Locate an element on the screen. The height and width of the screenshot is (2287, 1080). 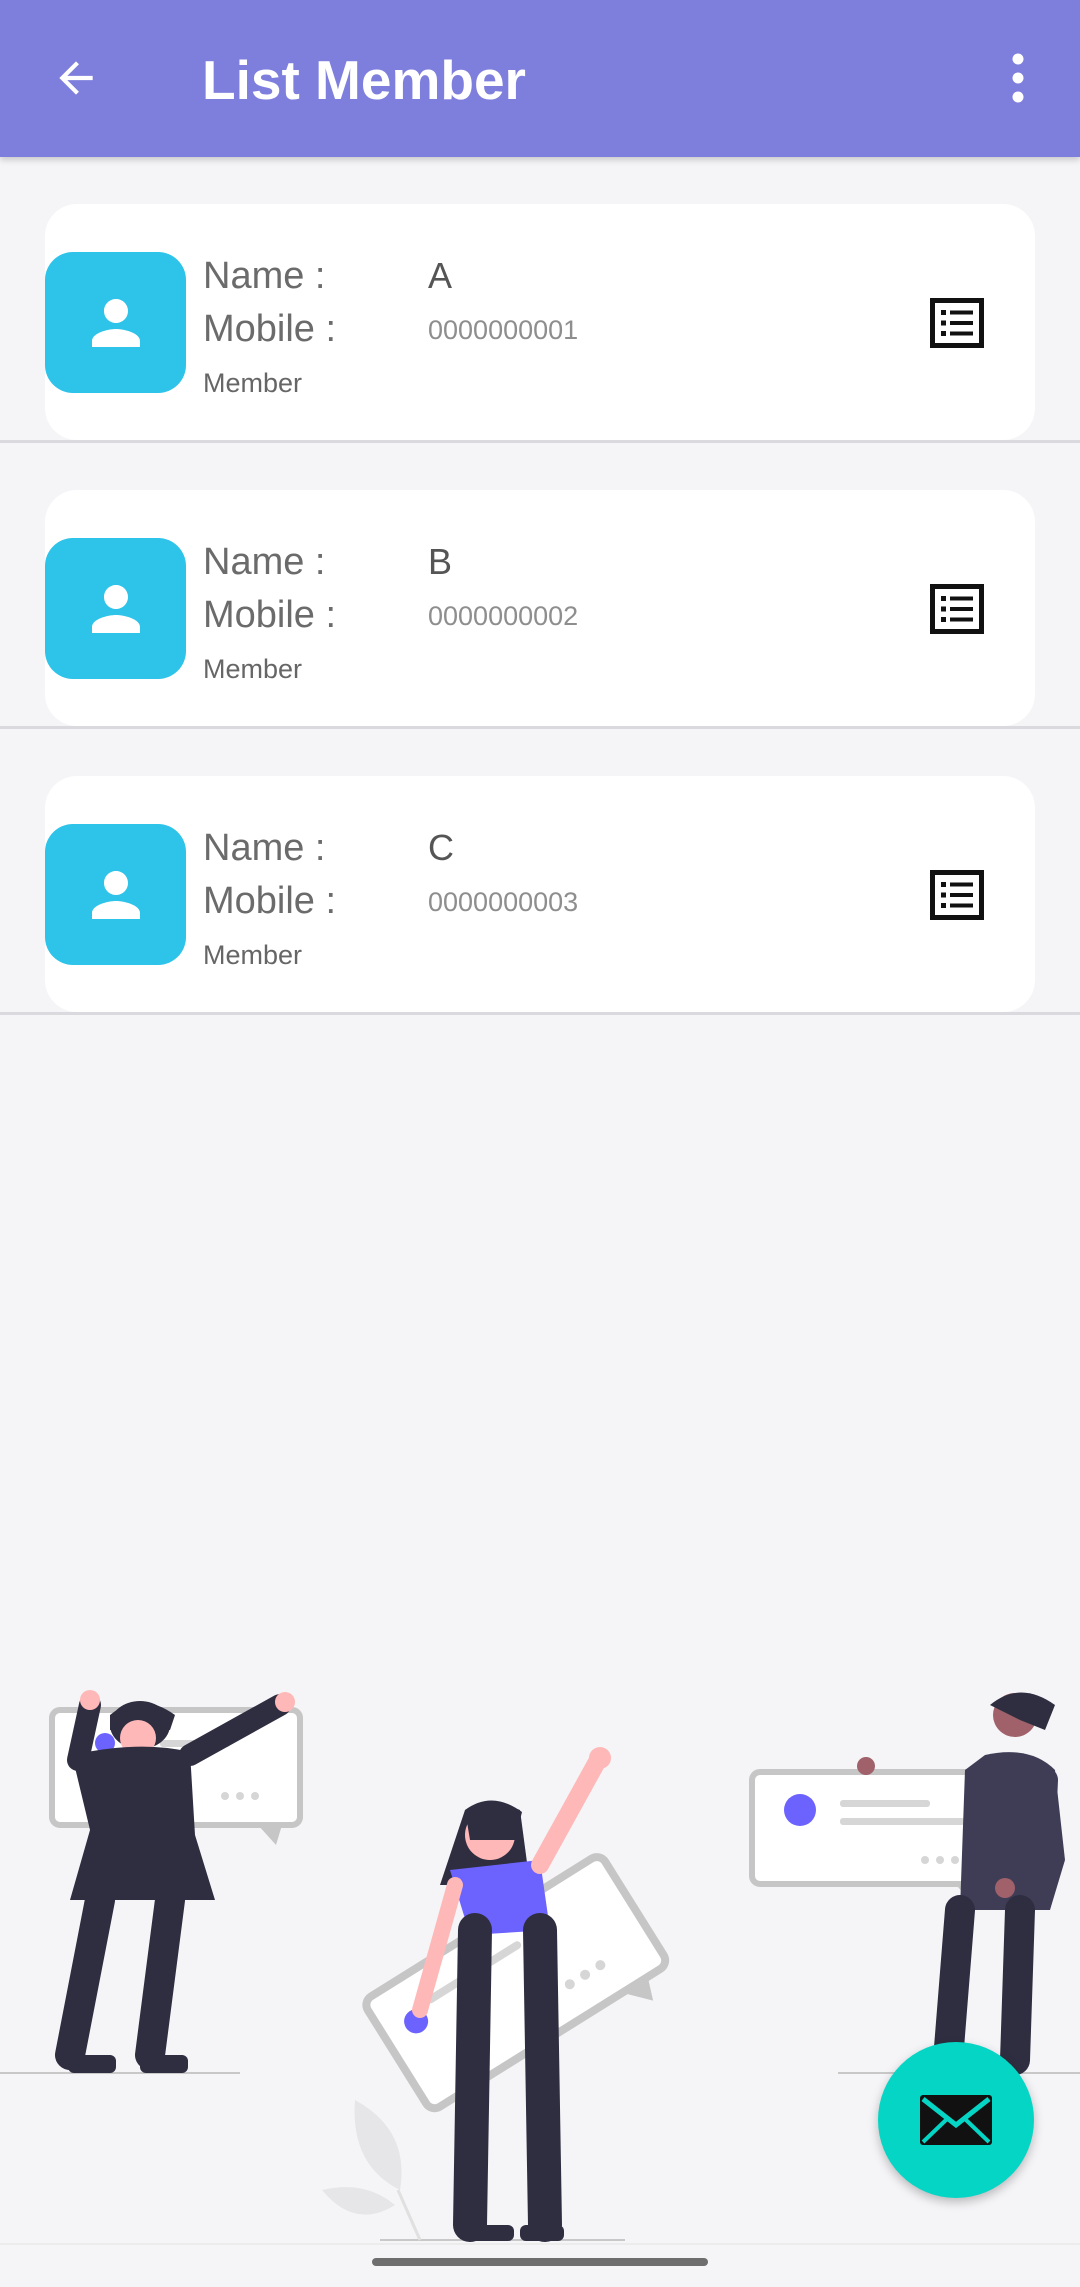
member-name: C is located at coordinates (441, 847).